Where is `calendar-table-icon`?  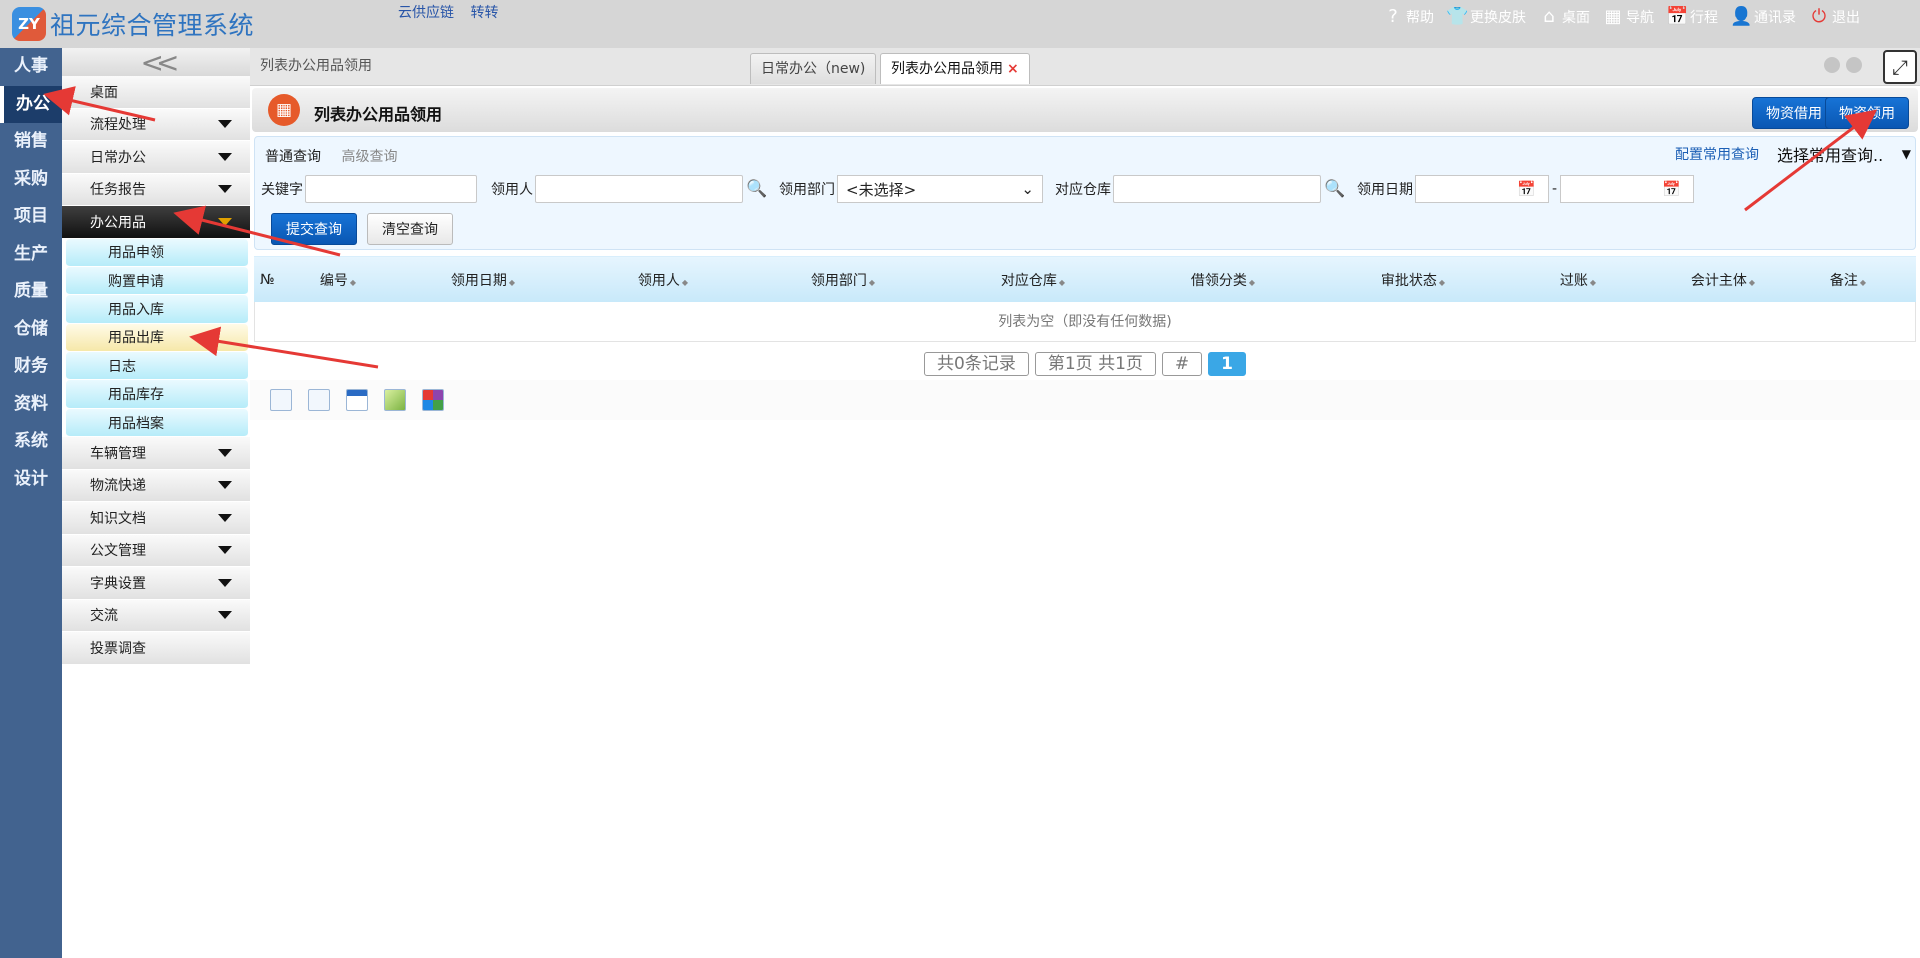
calendar-table-icon is located at coordinates (357, 400).